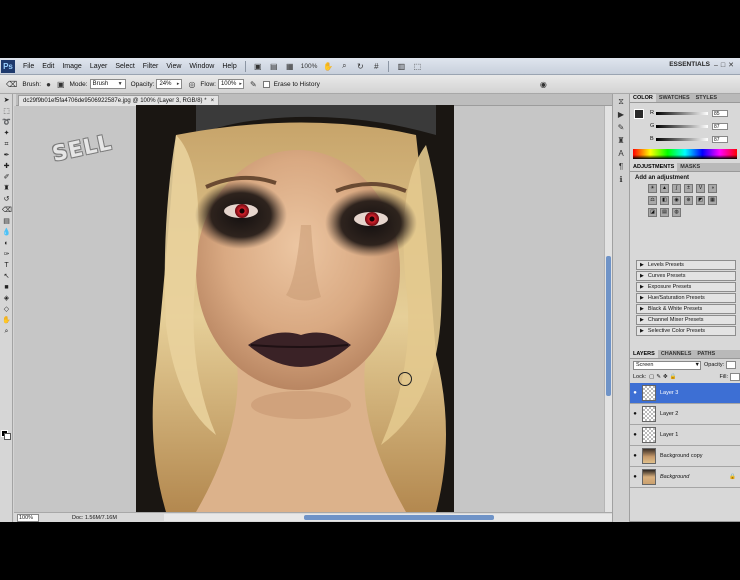  I want to click on info-icon: ℹ, so click(621, 180).